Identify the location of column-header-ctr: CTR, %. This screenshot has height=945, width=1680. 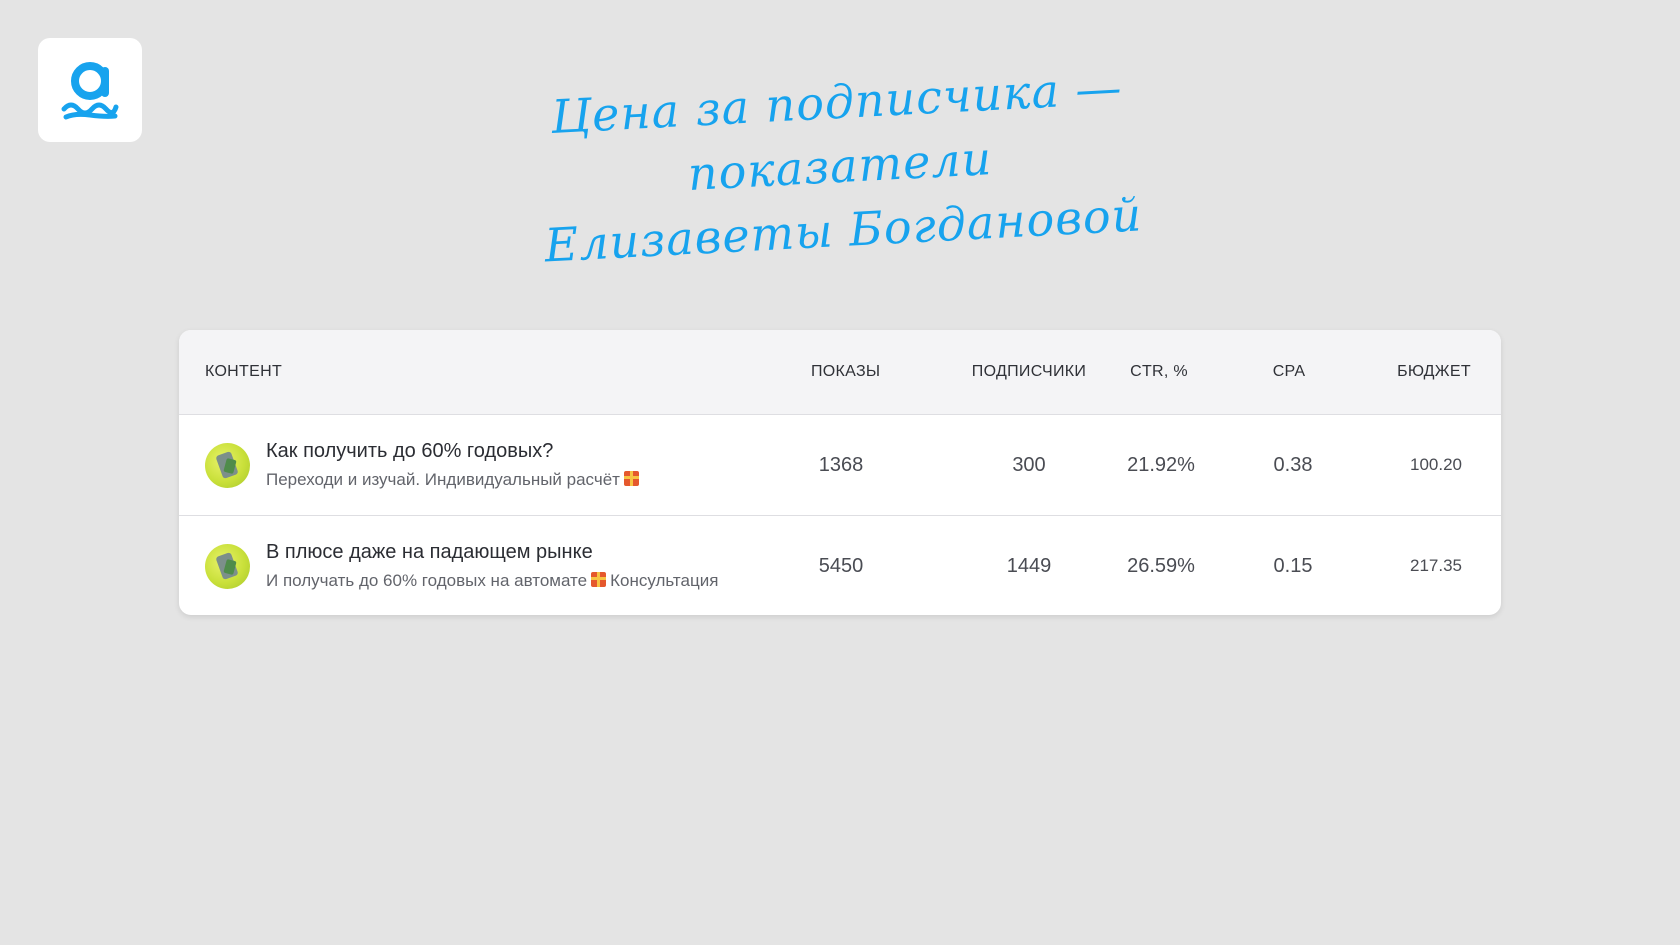
(1159, 372).